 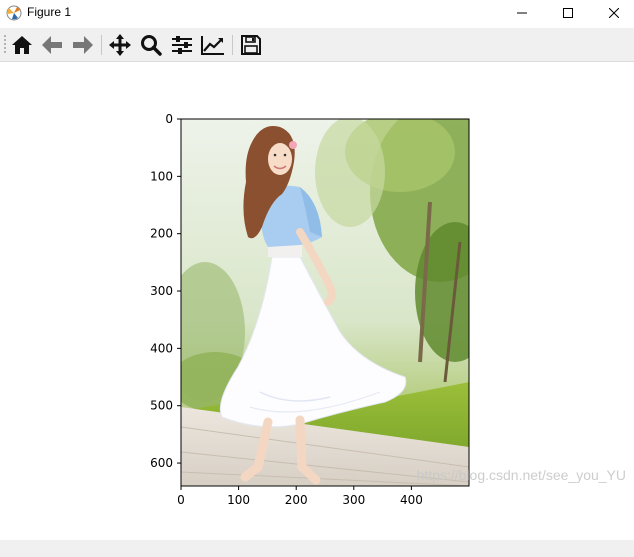 I want to click on y-axis: 0 100 200 300 400 500 600, so click(x=165, y=291).